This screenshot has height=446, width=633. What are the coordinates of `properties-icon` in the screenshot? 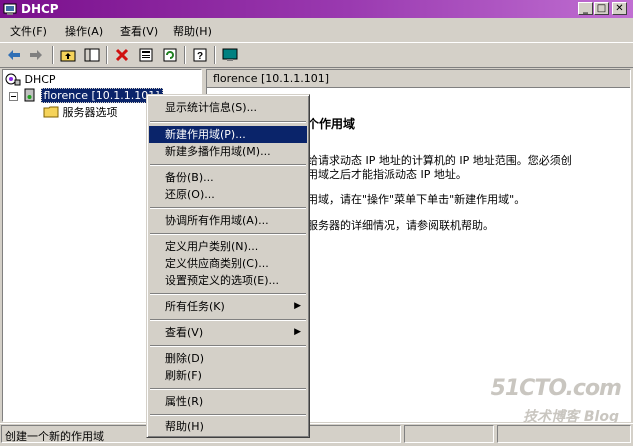 It's located at (146, 55).